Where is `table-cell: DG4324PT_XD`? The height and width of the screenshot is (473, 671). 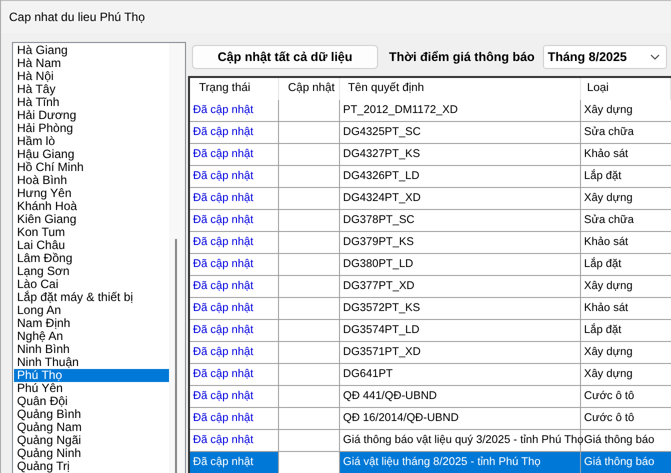 table-cell: DG4324PT_XD is located at coordinates (460, 199).